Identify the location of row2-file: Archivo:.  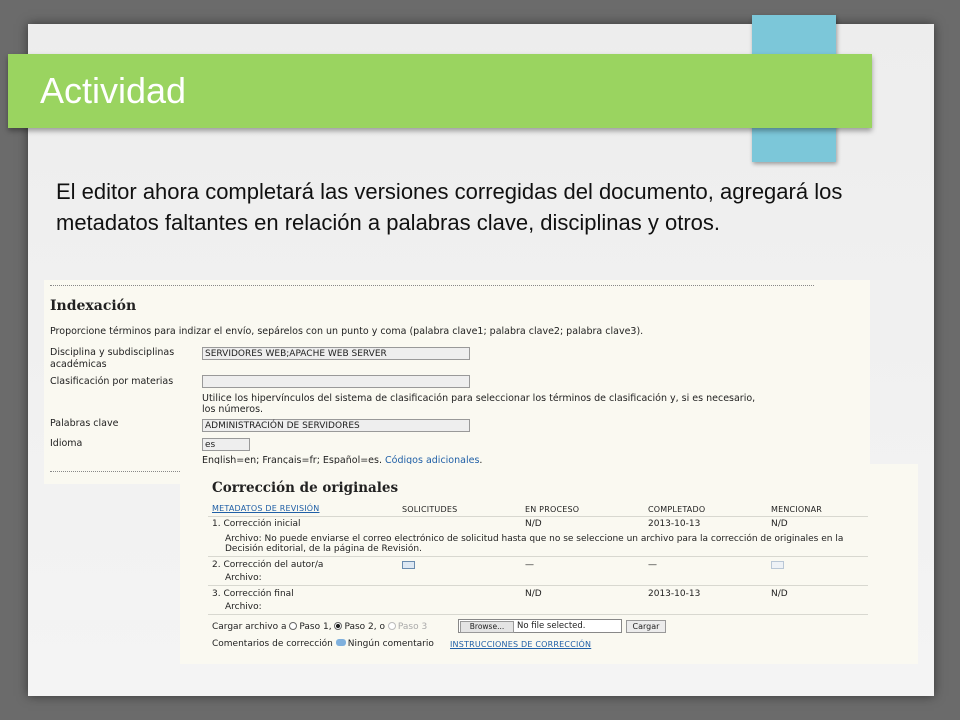
(243, 578).